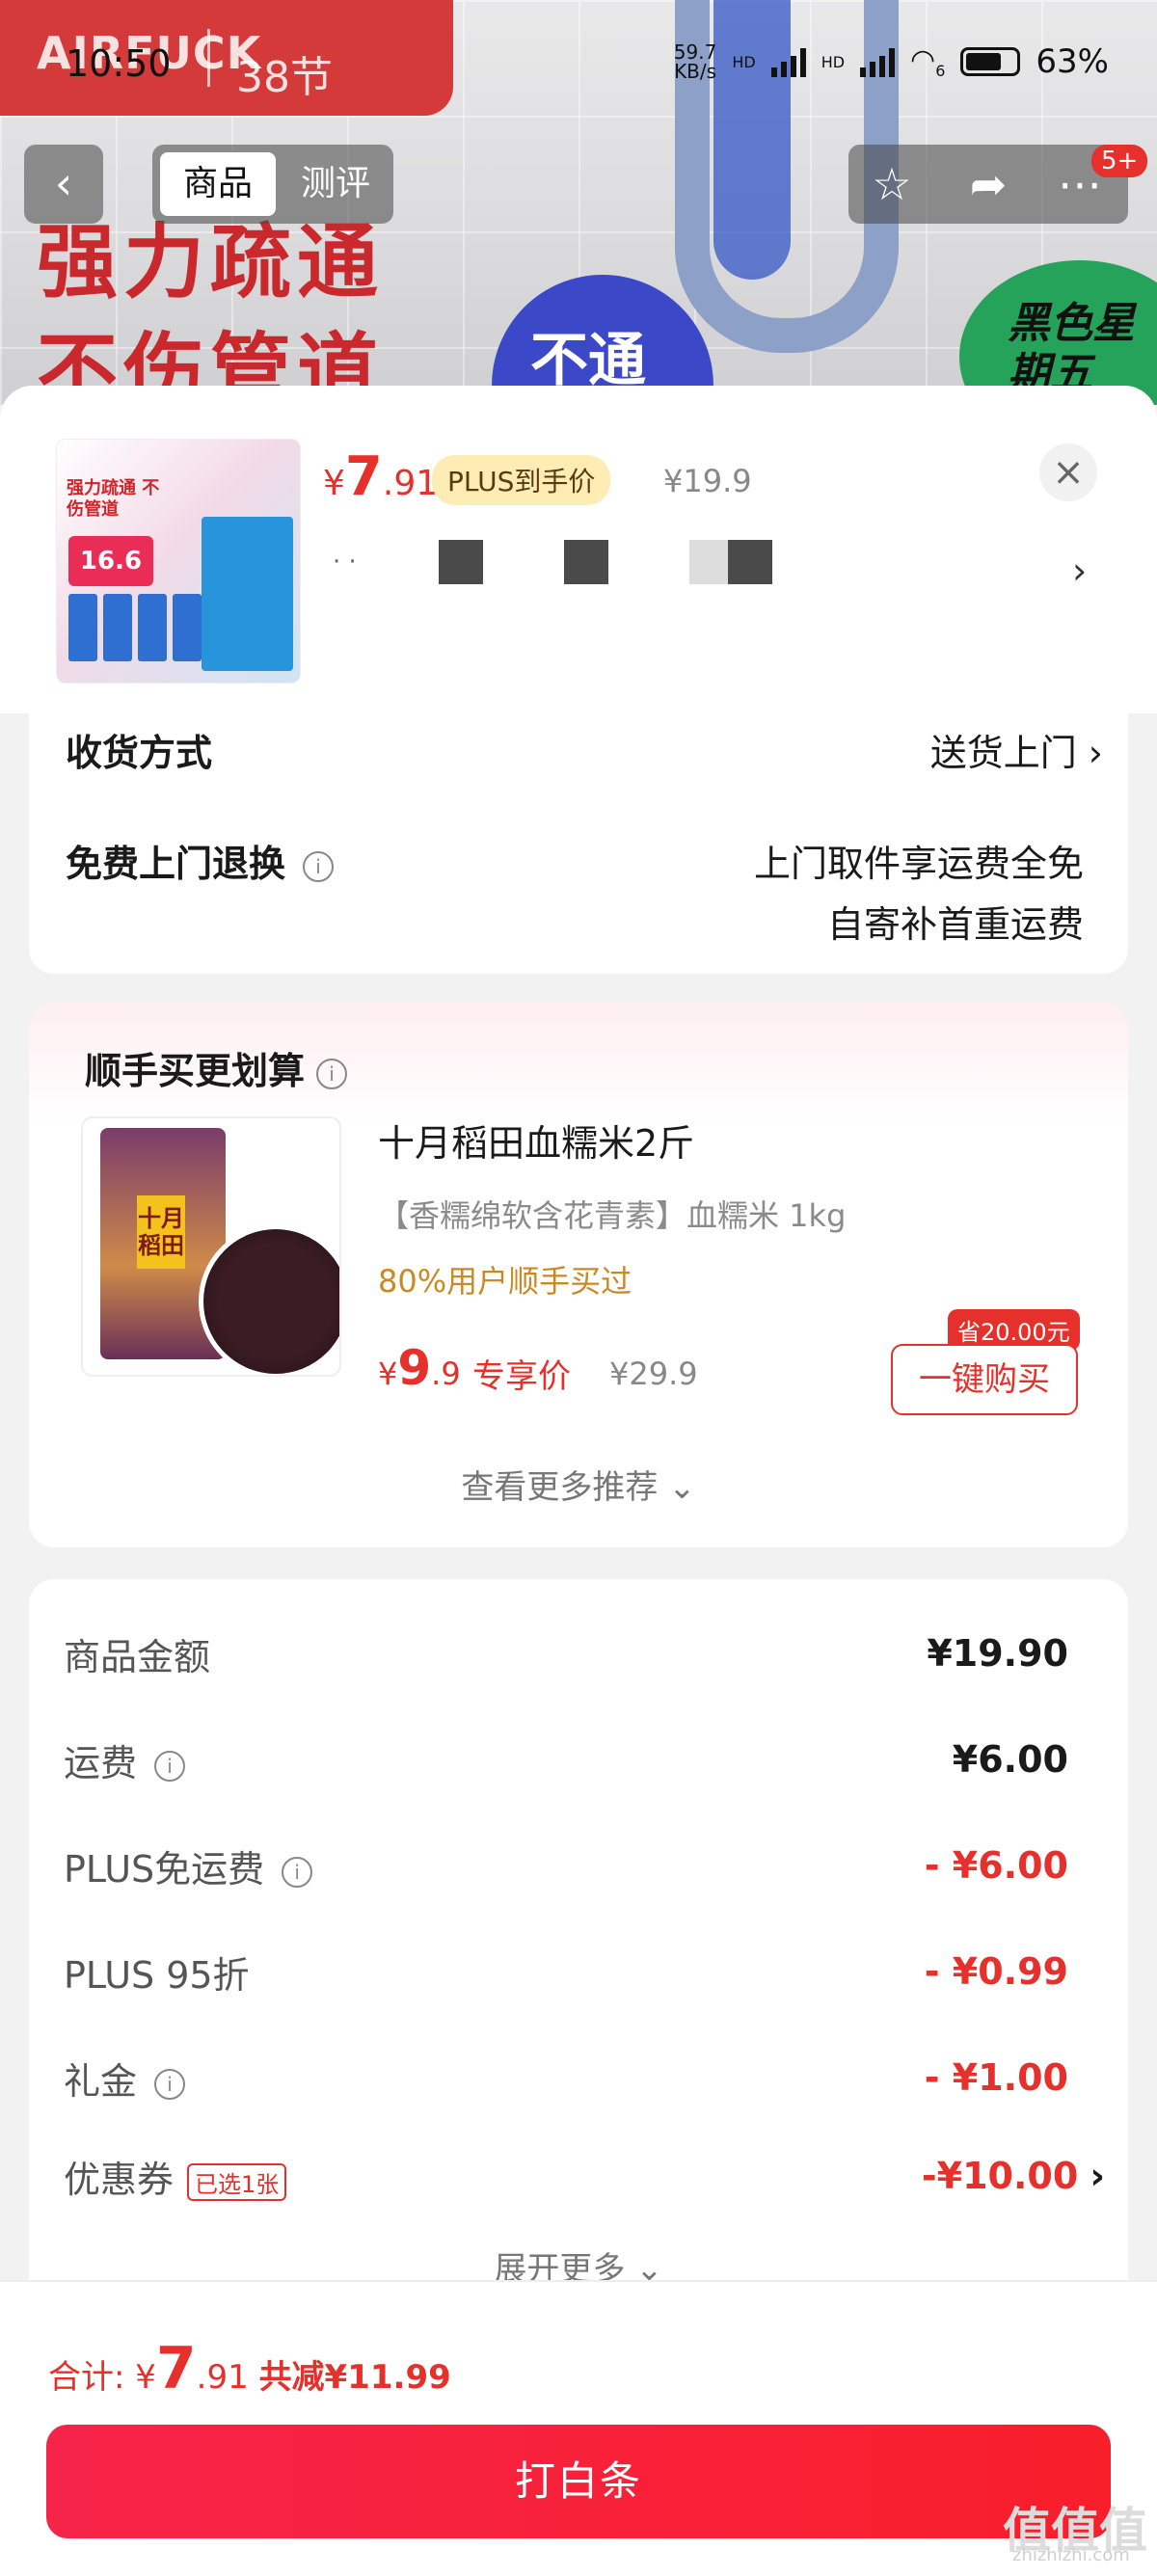 This screenshot has height=2576, width=1157. What do you see at coordinates (1058, 333) in the screenshot?
I see `hero-green-badge: 黑色星期五` at bounding box center [1058, 333].